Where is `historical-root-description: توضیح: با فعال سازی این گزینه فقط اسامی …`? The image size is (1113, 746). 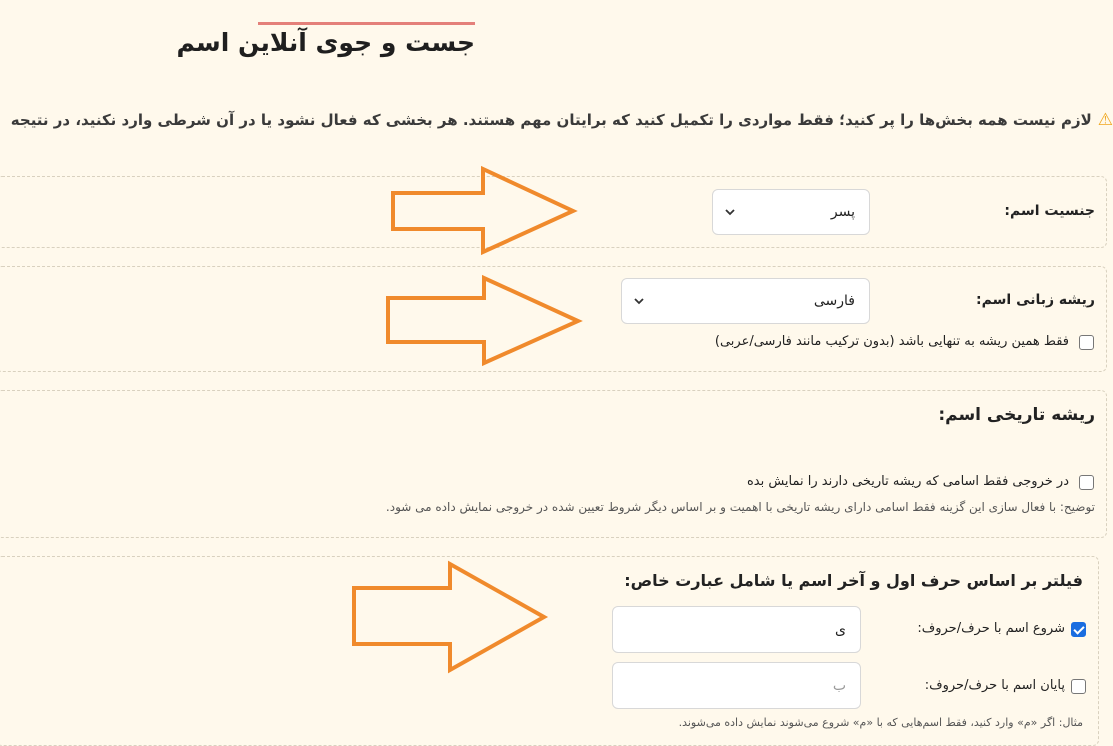 historical-root-description: توضیح: با فعال سازی این گزینه فقط اسامی … is located at coordinates (740, 507).